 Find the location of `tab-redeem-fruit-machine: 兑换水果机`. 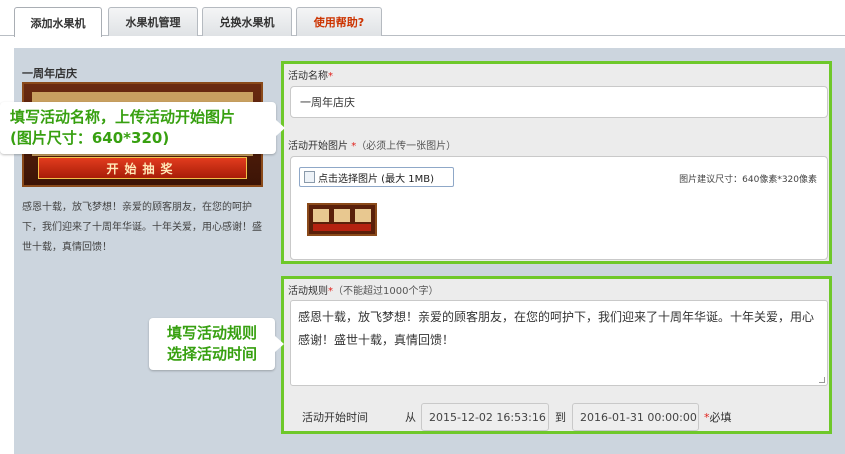

tab-redeem-fruit-machine: 兑换水果机 is located at coordinates (247, 21).